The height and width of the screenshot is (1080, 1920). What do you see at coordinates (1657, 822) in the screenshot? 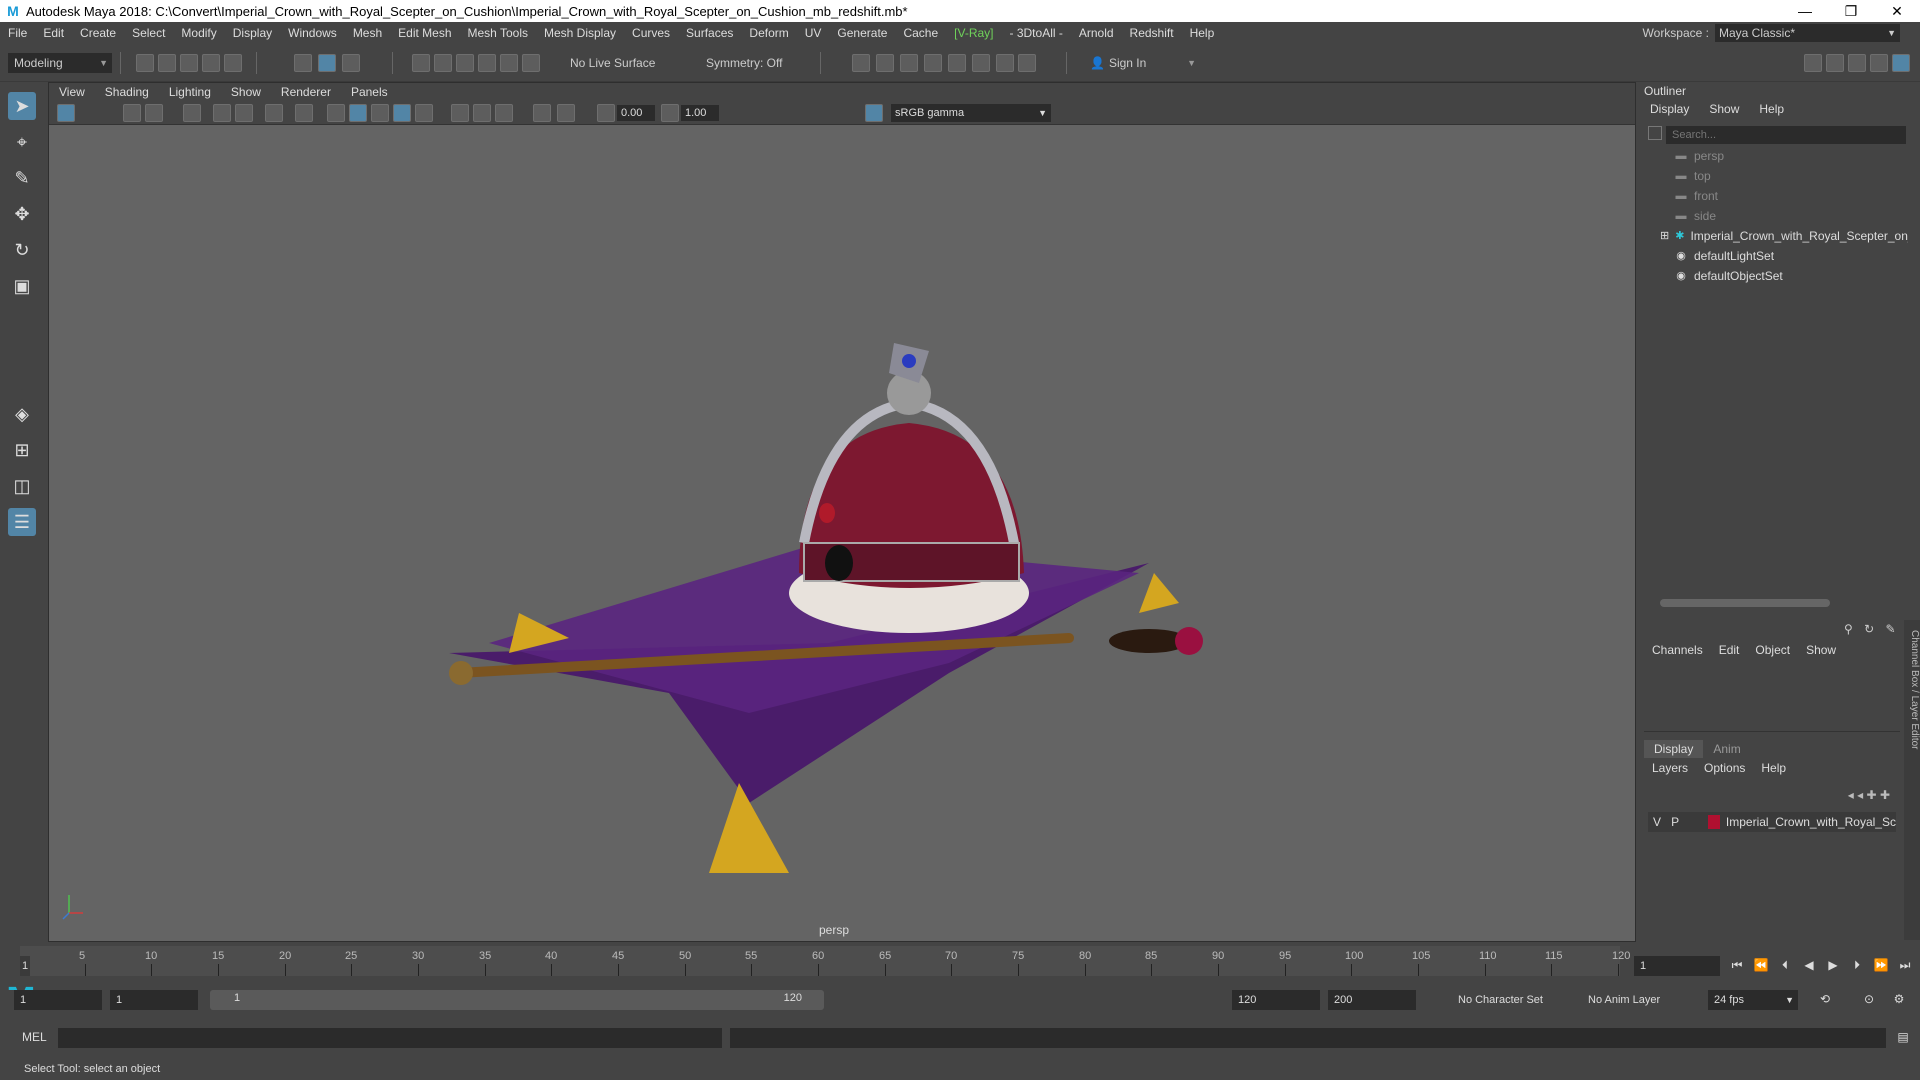
I see `layer-visibility-toggle: V` at bounding box center [1657, 822].